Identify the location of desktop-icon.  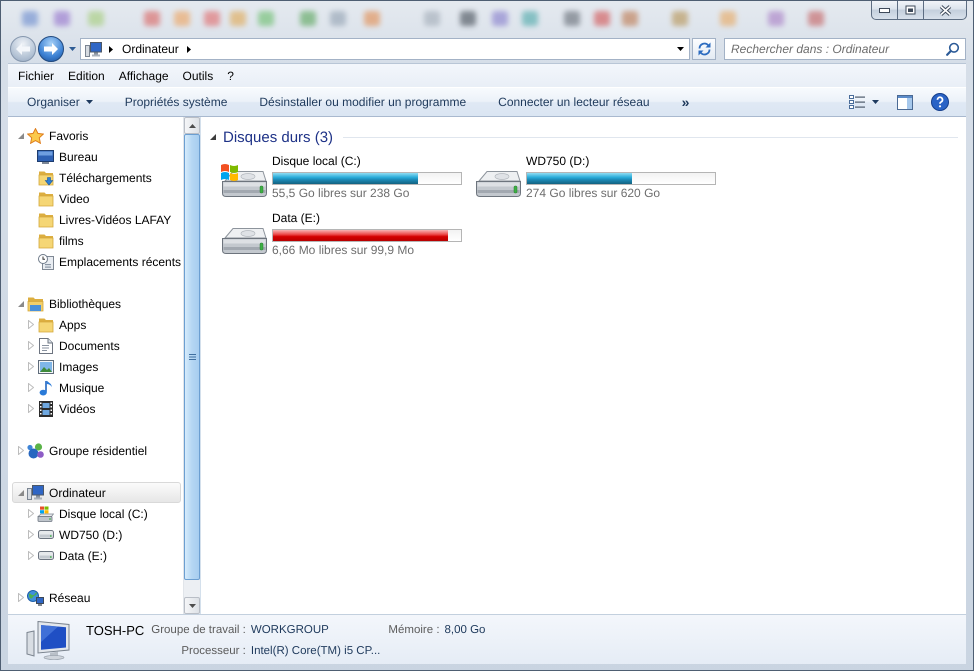
(45, 157).